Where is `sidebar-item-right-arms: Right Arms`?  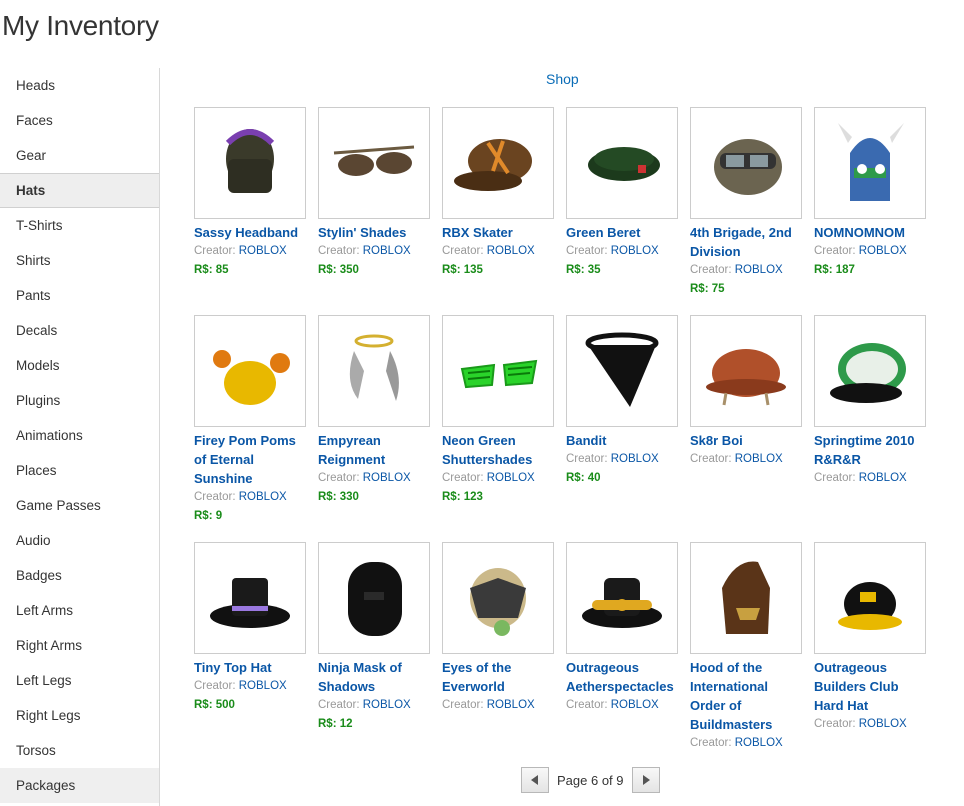
sidebar-item-right-arms: Right Arms is located at coordinates (79, 645).